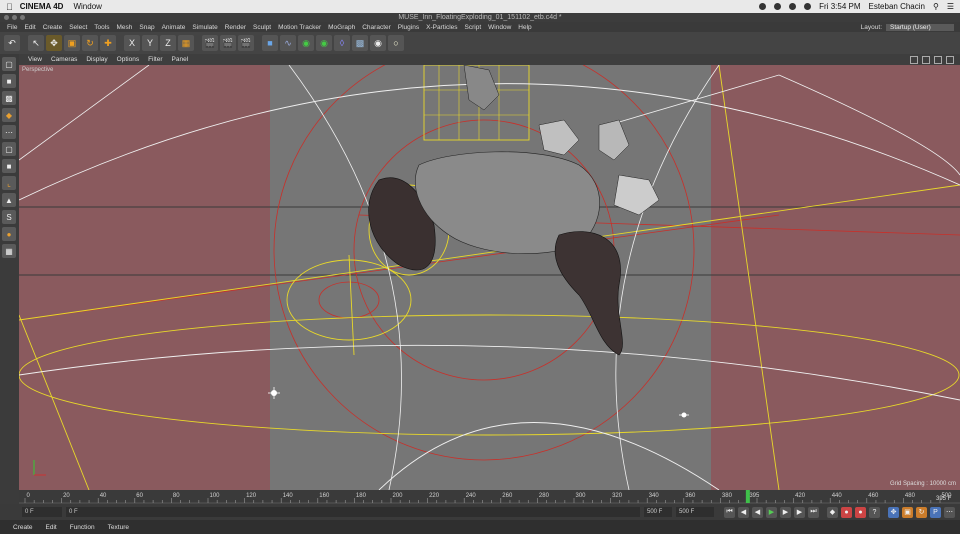 Image resolution: width=960 pixels, height=534 pixels. I want to click on menu-mesh: Mesh, so click(124, 27).